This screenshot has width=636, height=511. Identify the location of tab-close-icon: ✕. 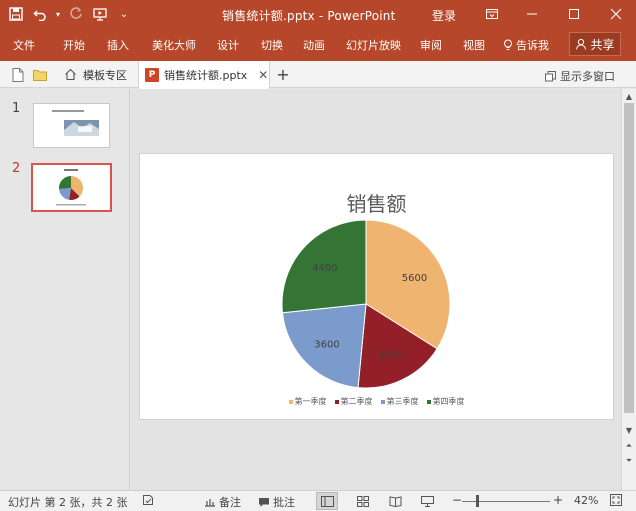
(263, 75).